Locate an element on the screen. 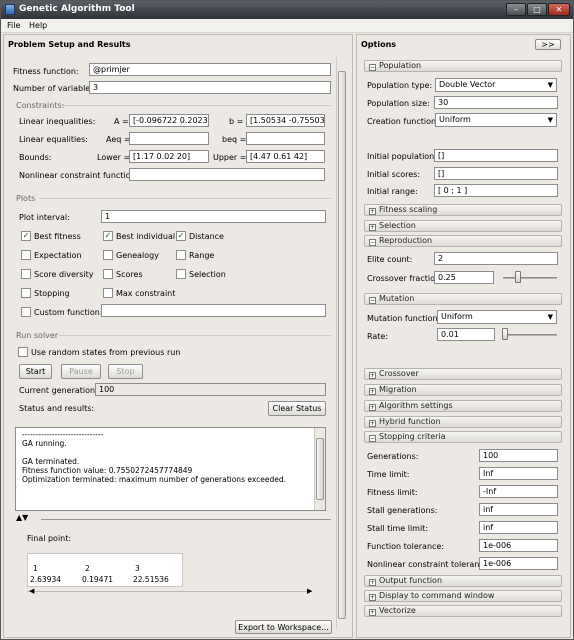 This screenshot has width=574, height=640. crossover-fraction-slider-thumb is located at coordinates (518, 277).